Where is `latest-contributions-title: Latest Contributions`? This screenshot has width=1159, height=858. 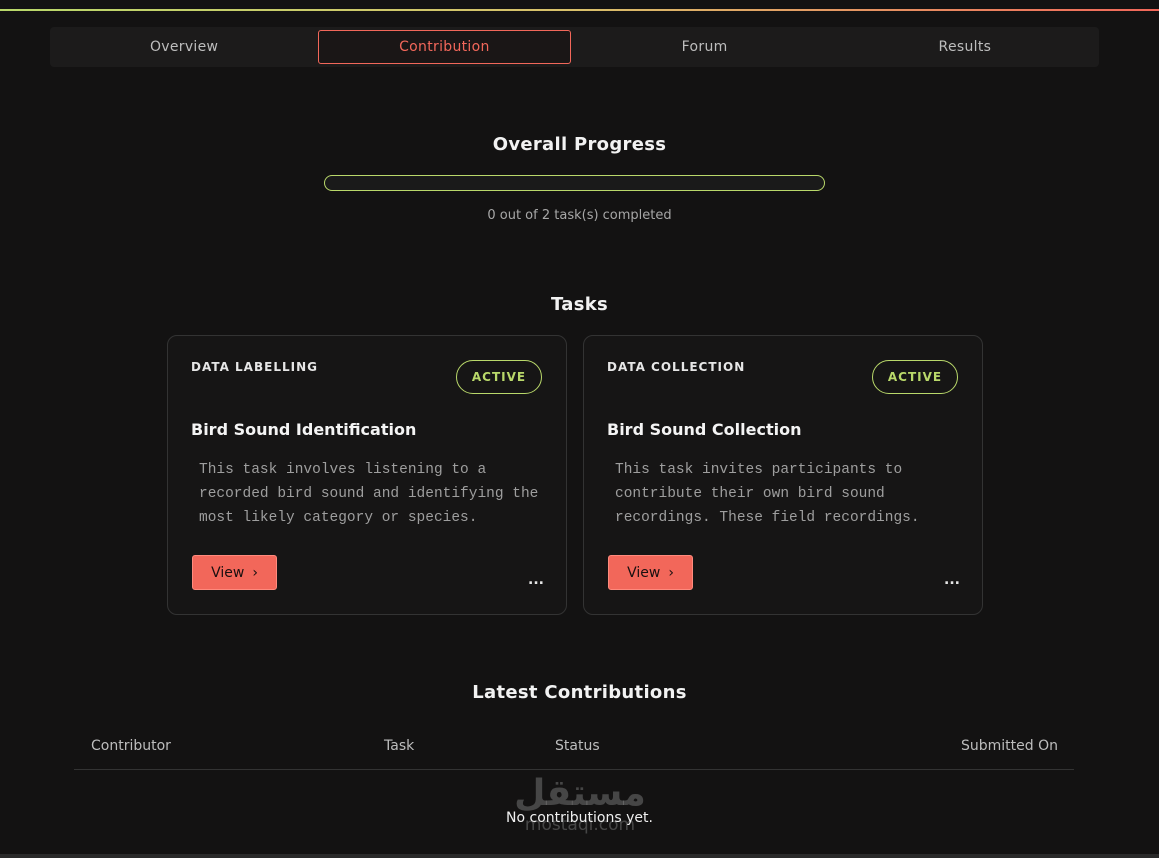 latest-contributions-title: Latest Contributions is located at coordinates (579, 692).